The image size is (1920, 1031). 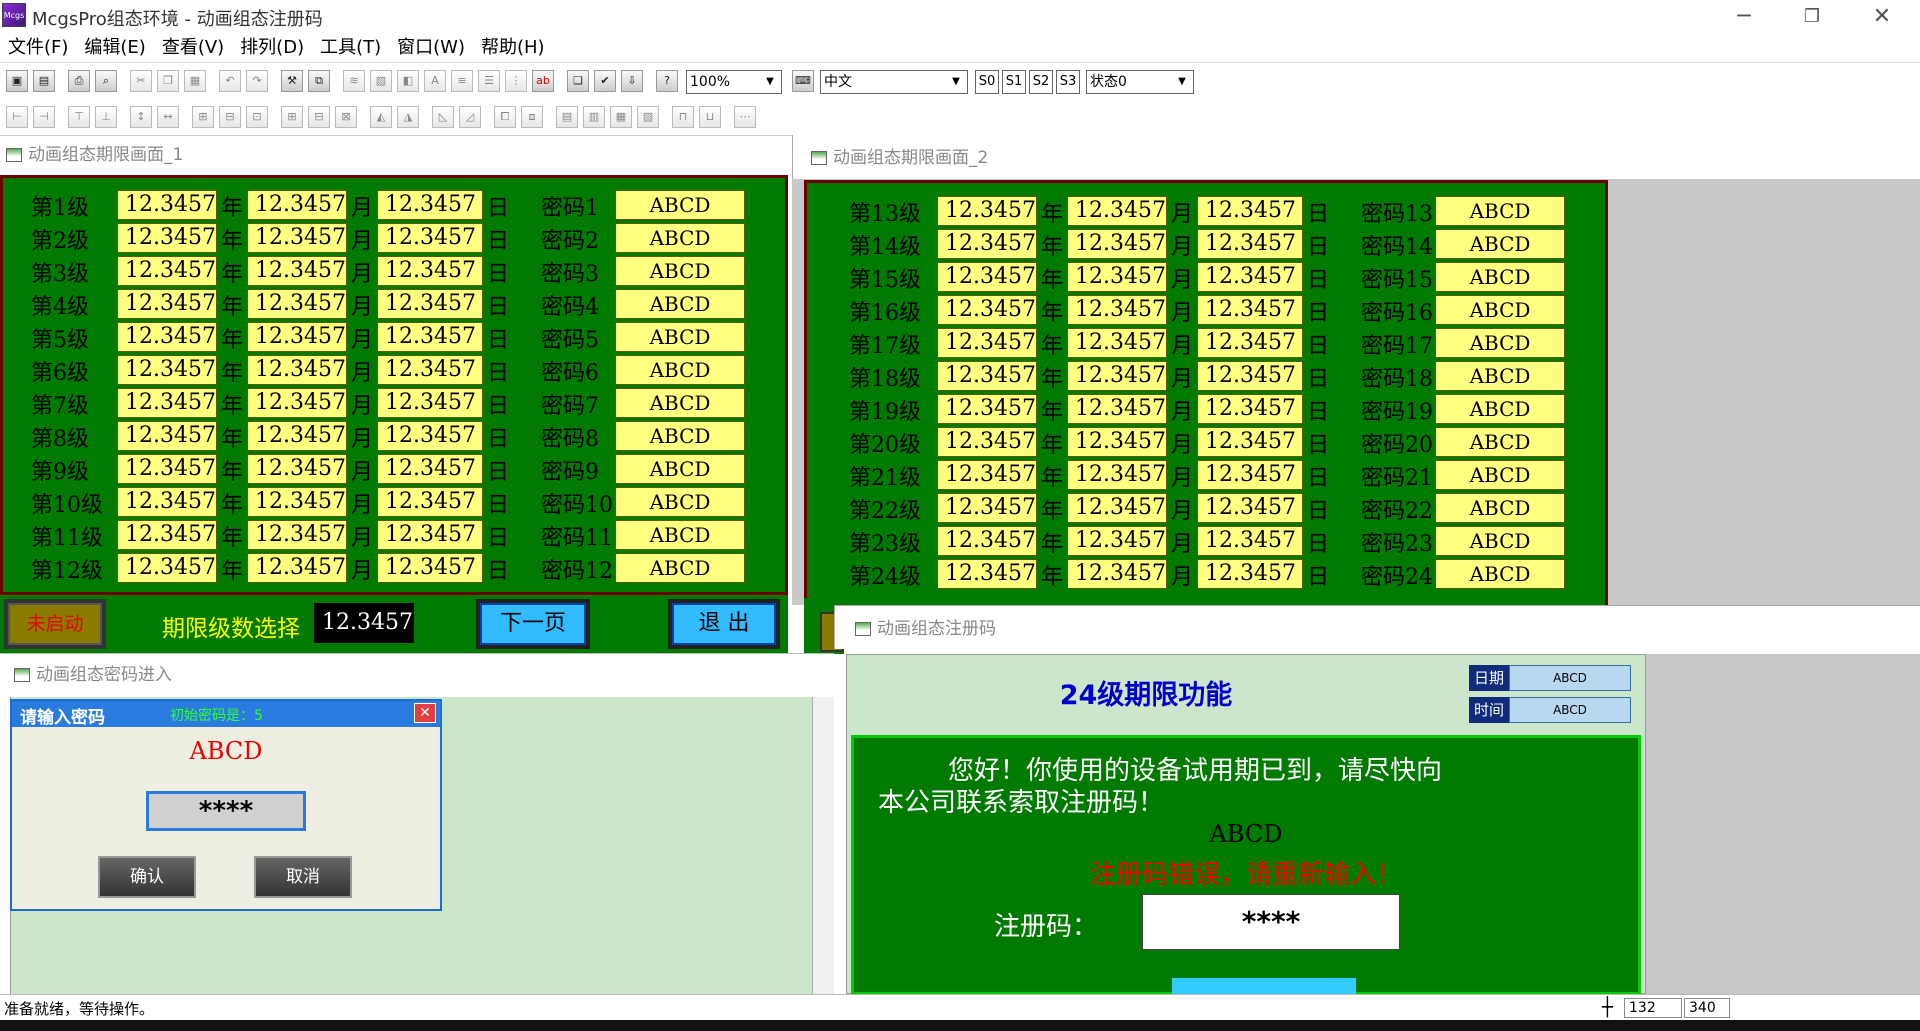 I want to click on paste-icon: ▦, so click(x=195, y=81).